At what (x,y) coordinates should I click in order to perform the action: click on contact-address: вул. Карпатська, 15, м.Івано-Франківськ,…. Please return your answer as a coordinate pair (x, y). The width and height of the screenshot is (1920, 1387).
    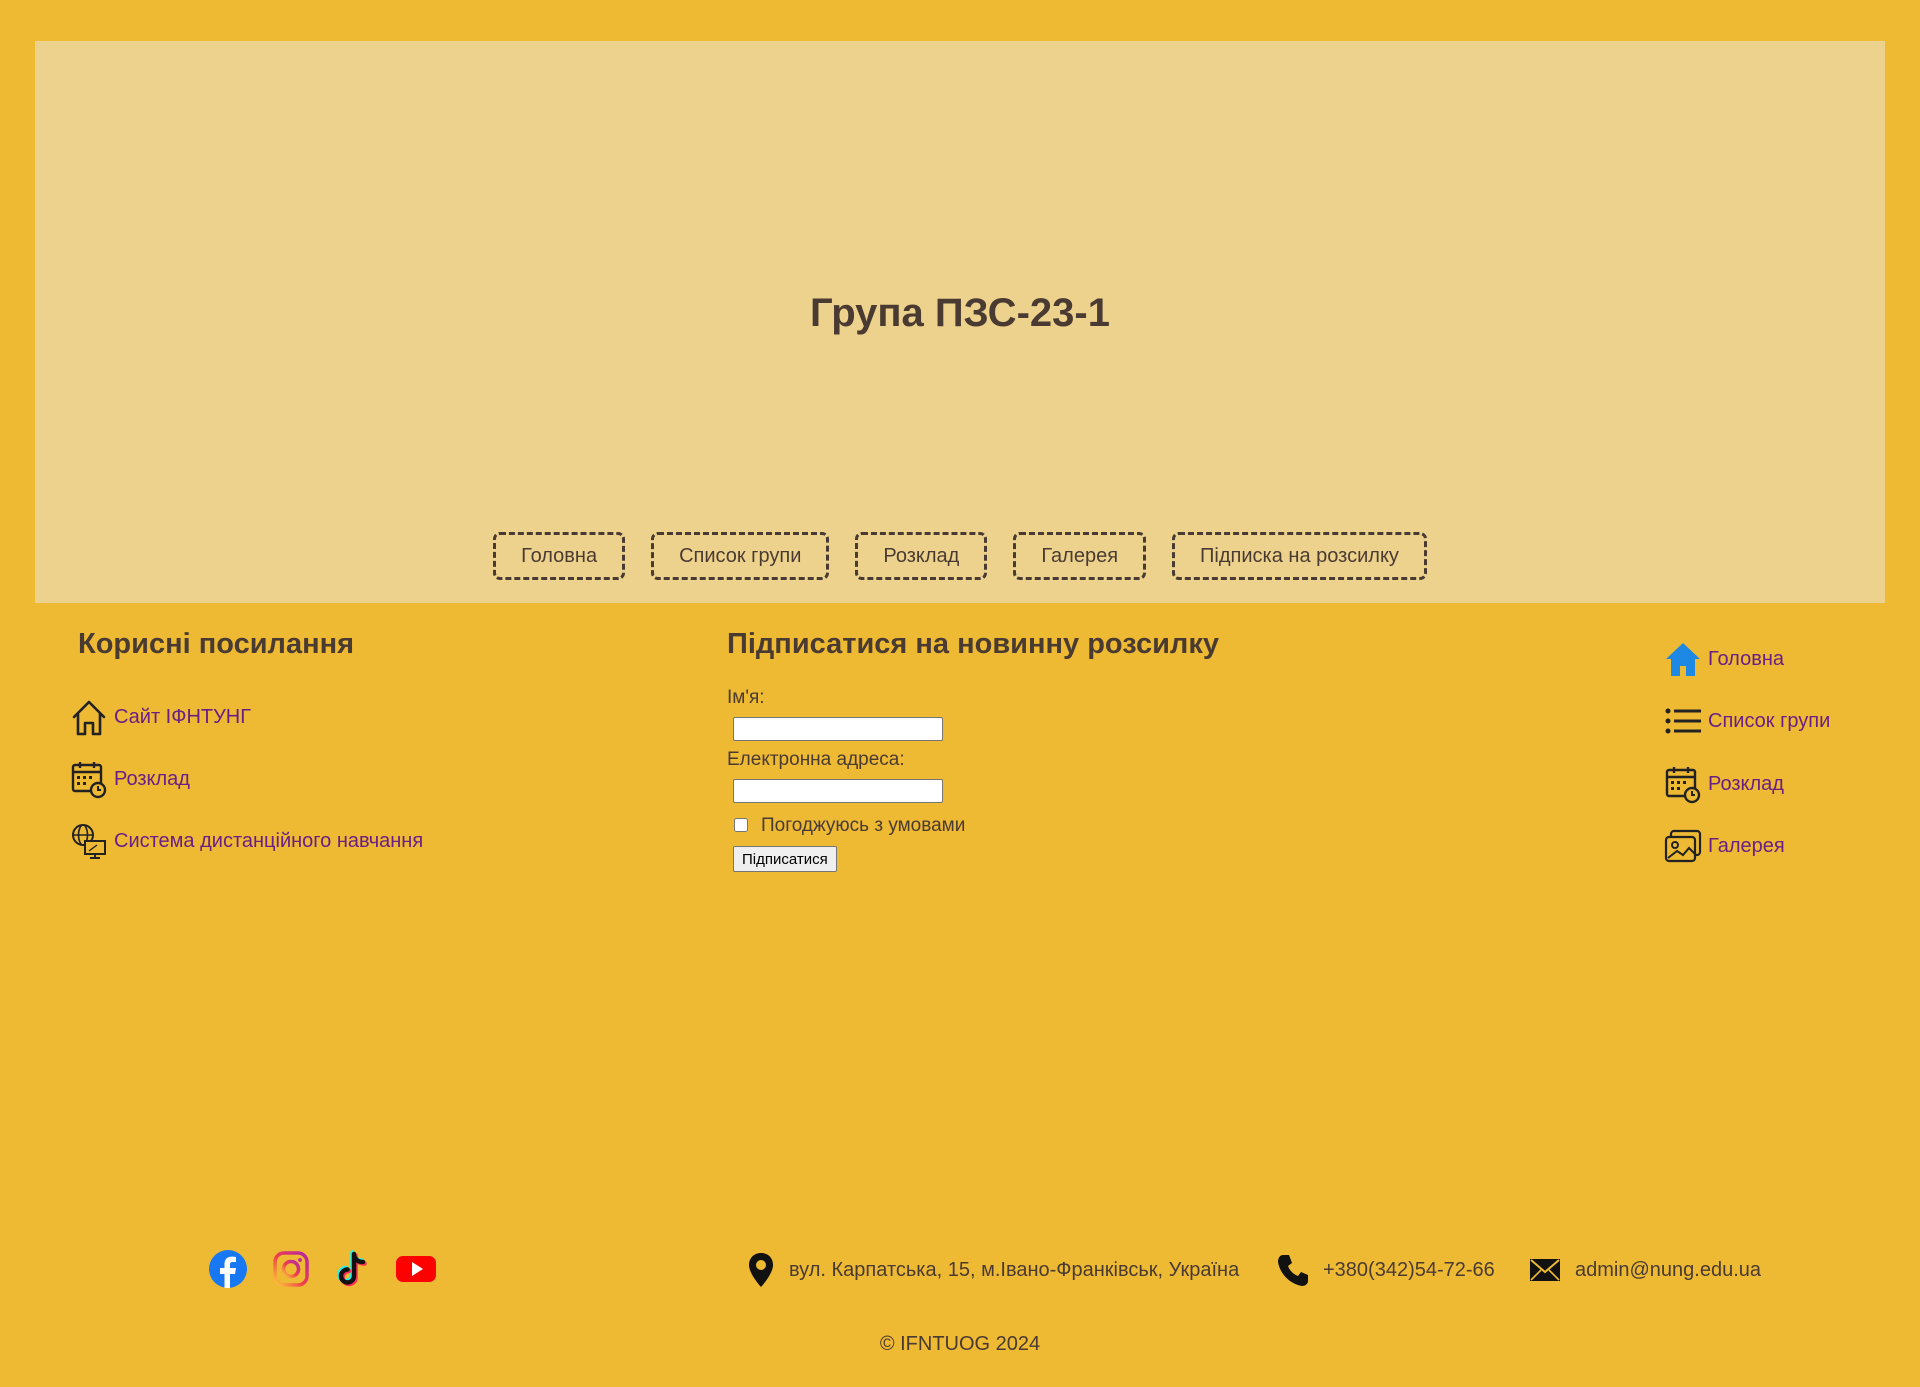
    Looking at the image, I should click on (993, 1270).